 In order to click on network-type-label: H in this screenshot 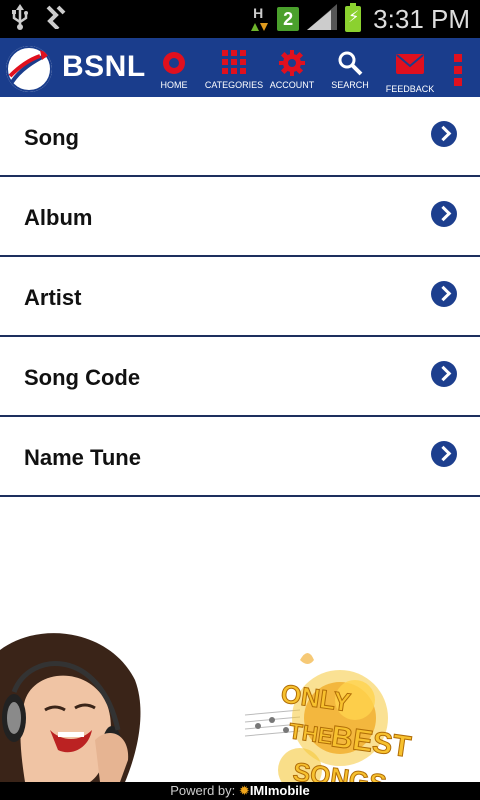, I will do `click(258, 13)`.